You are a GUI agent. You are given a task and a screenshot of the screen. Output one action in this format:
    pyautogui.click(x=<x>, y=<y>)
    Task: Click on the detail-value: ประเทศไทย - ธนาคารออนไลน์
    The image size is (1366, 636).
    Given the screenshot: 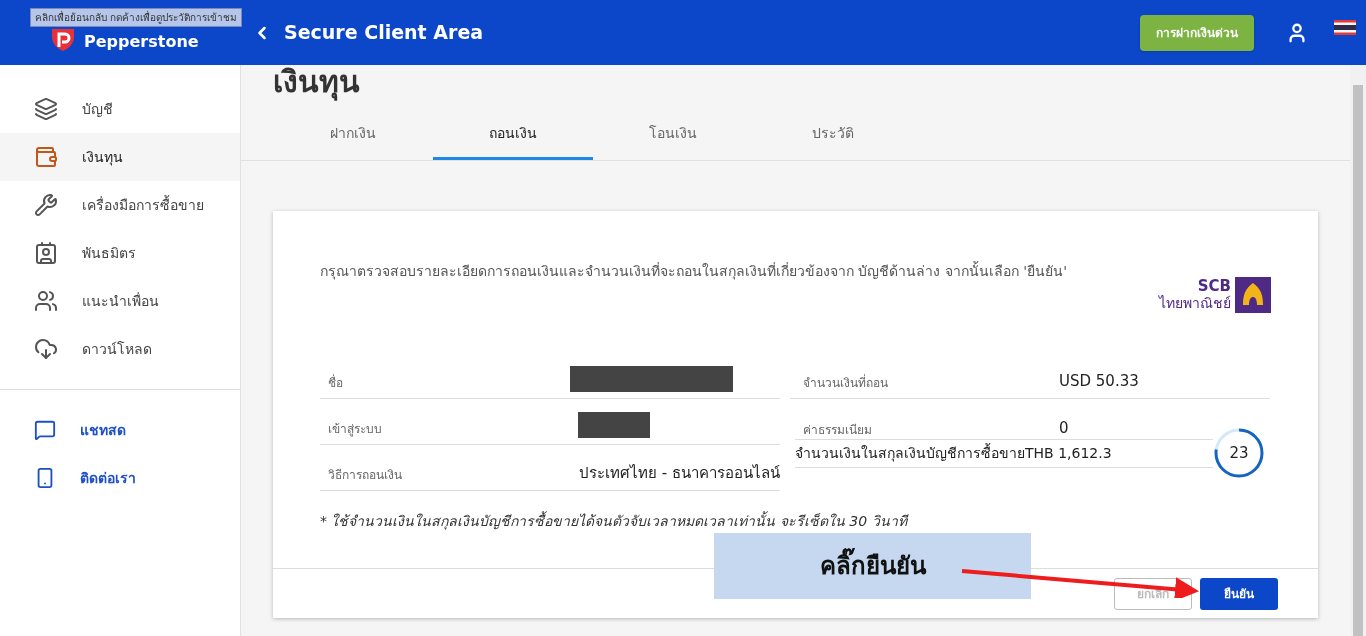 What is the action you would take?
    pyautogui.click(x=679, y=473)
    